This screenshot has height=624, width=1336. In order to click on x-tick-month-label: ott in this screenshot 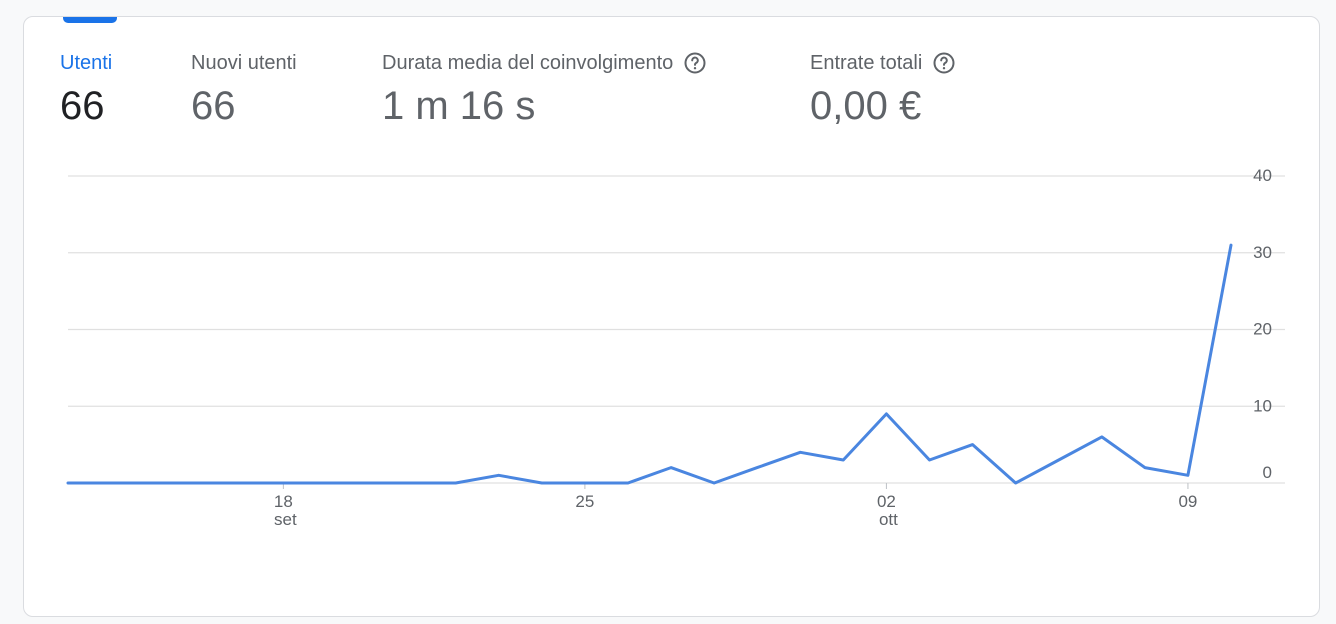, I will do `click(888, 519)`.